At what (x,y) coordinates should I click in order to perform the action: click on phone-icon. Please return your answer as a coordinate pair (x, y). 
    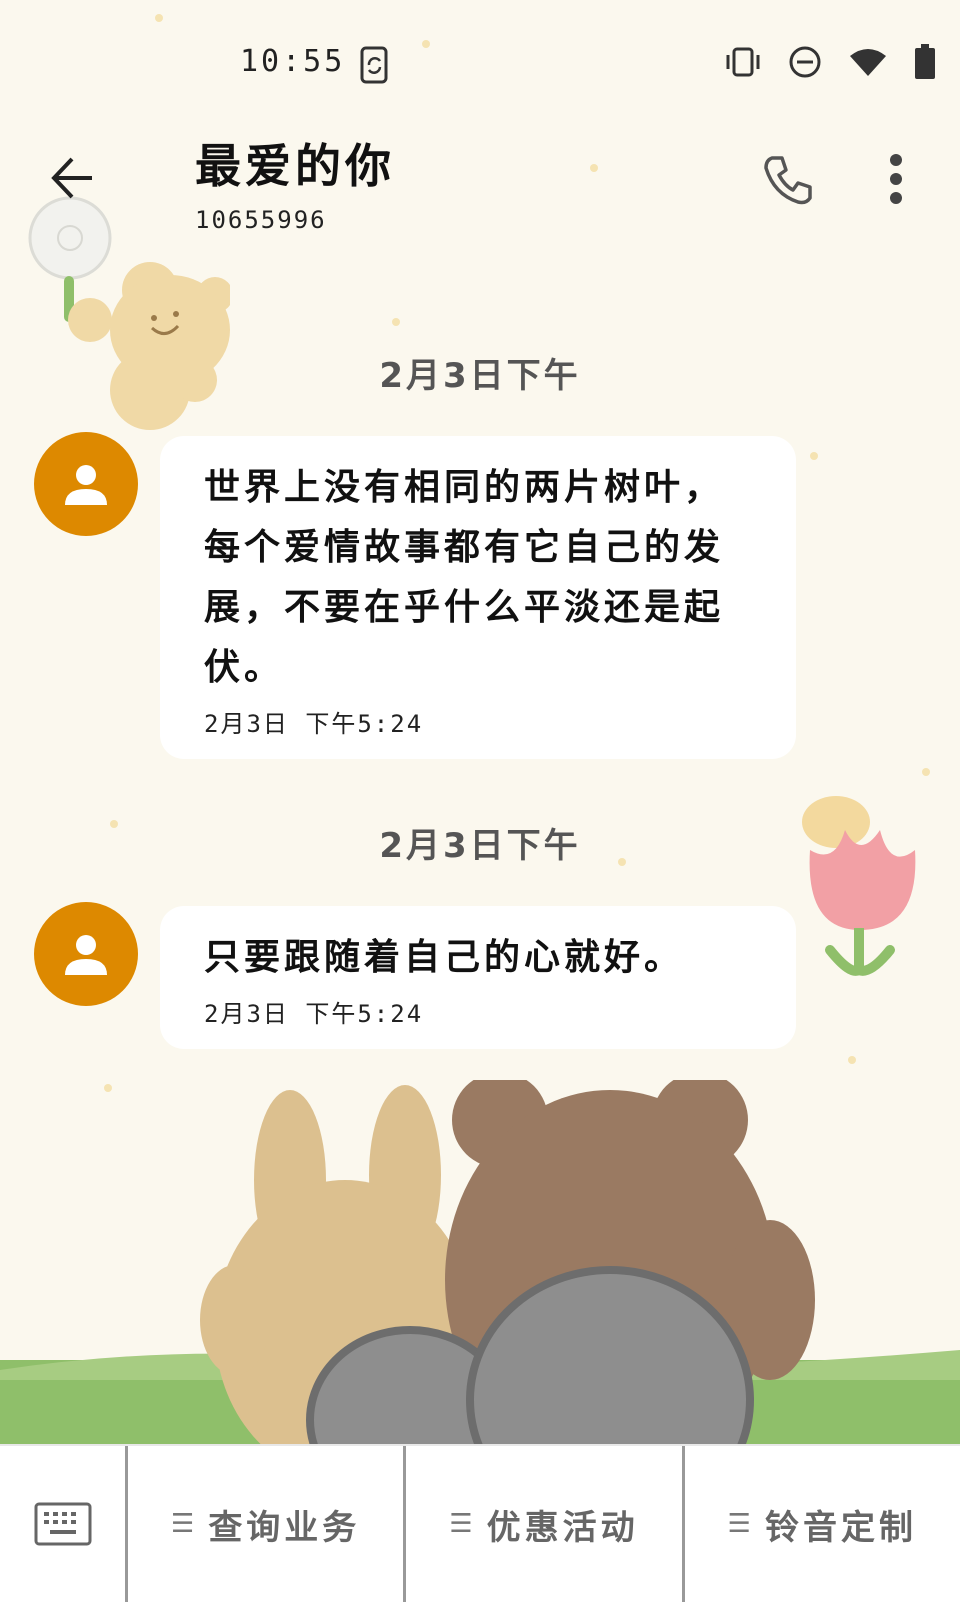
    Looking at the image, I should click on (788, 180).